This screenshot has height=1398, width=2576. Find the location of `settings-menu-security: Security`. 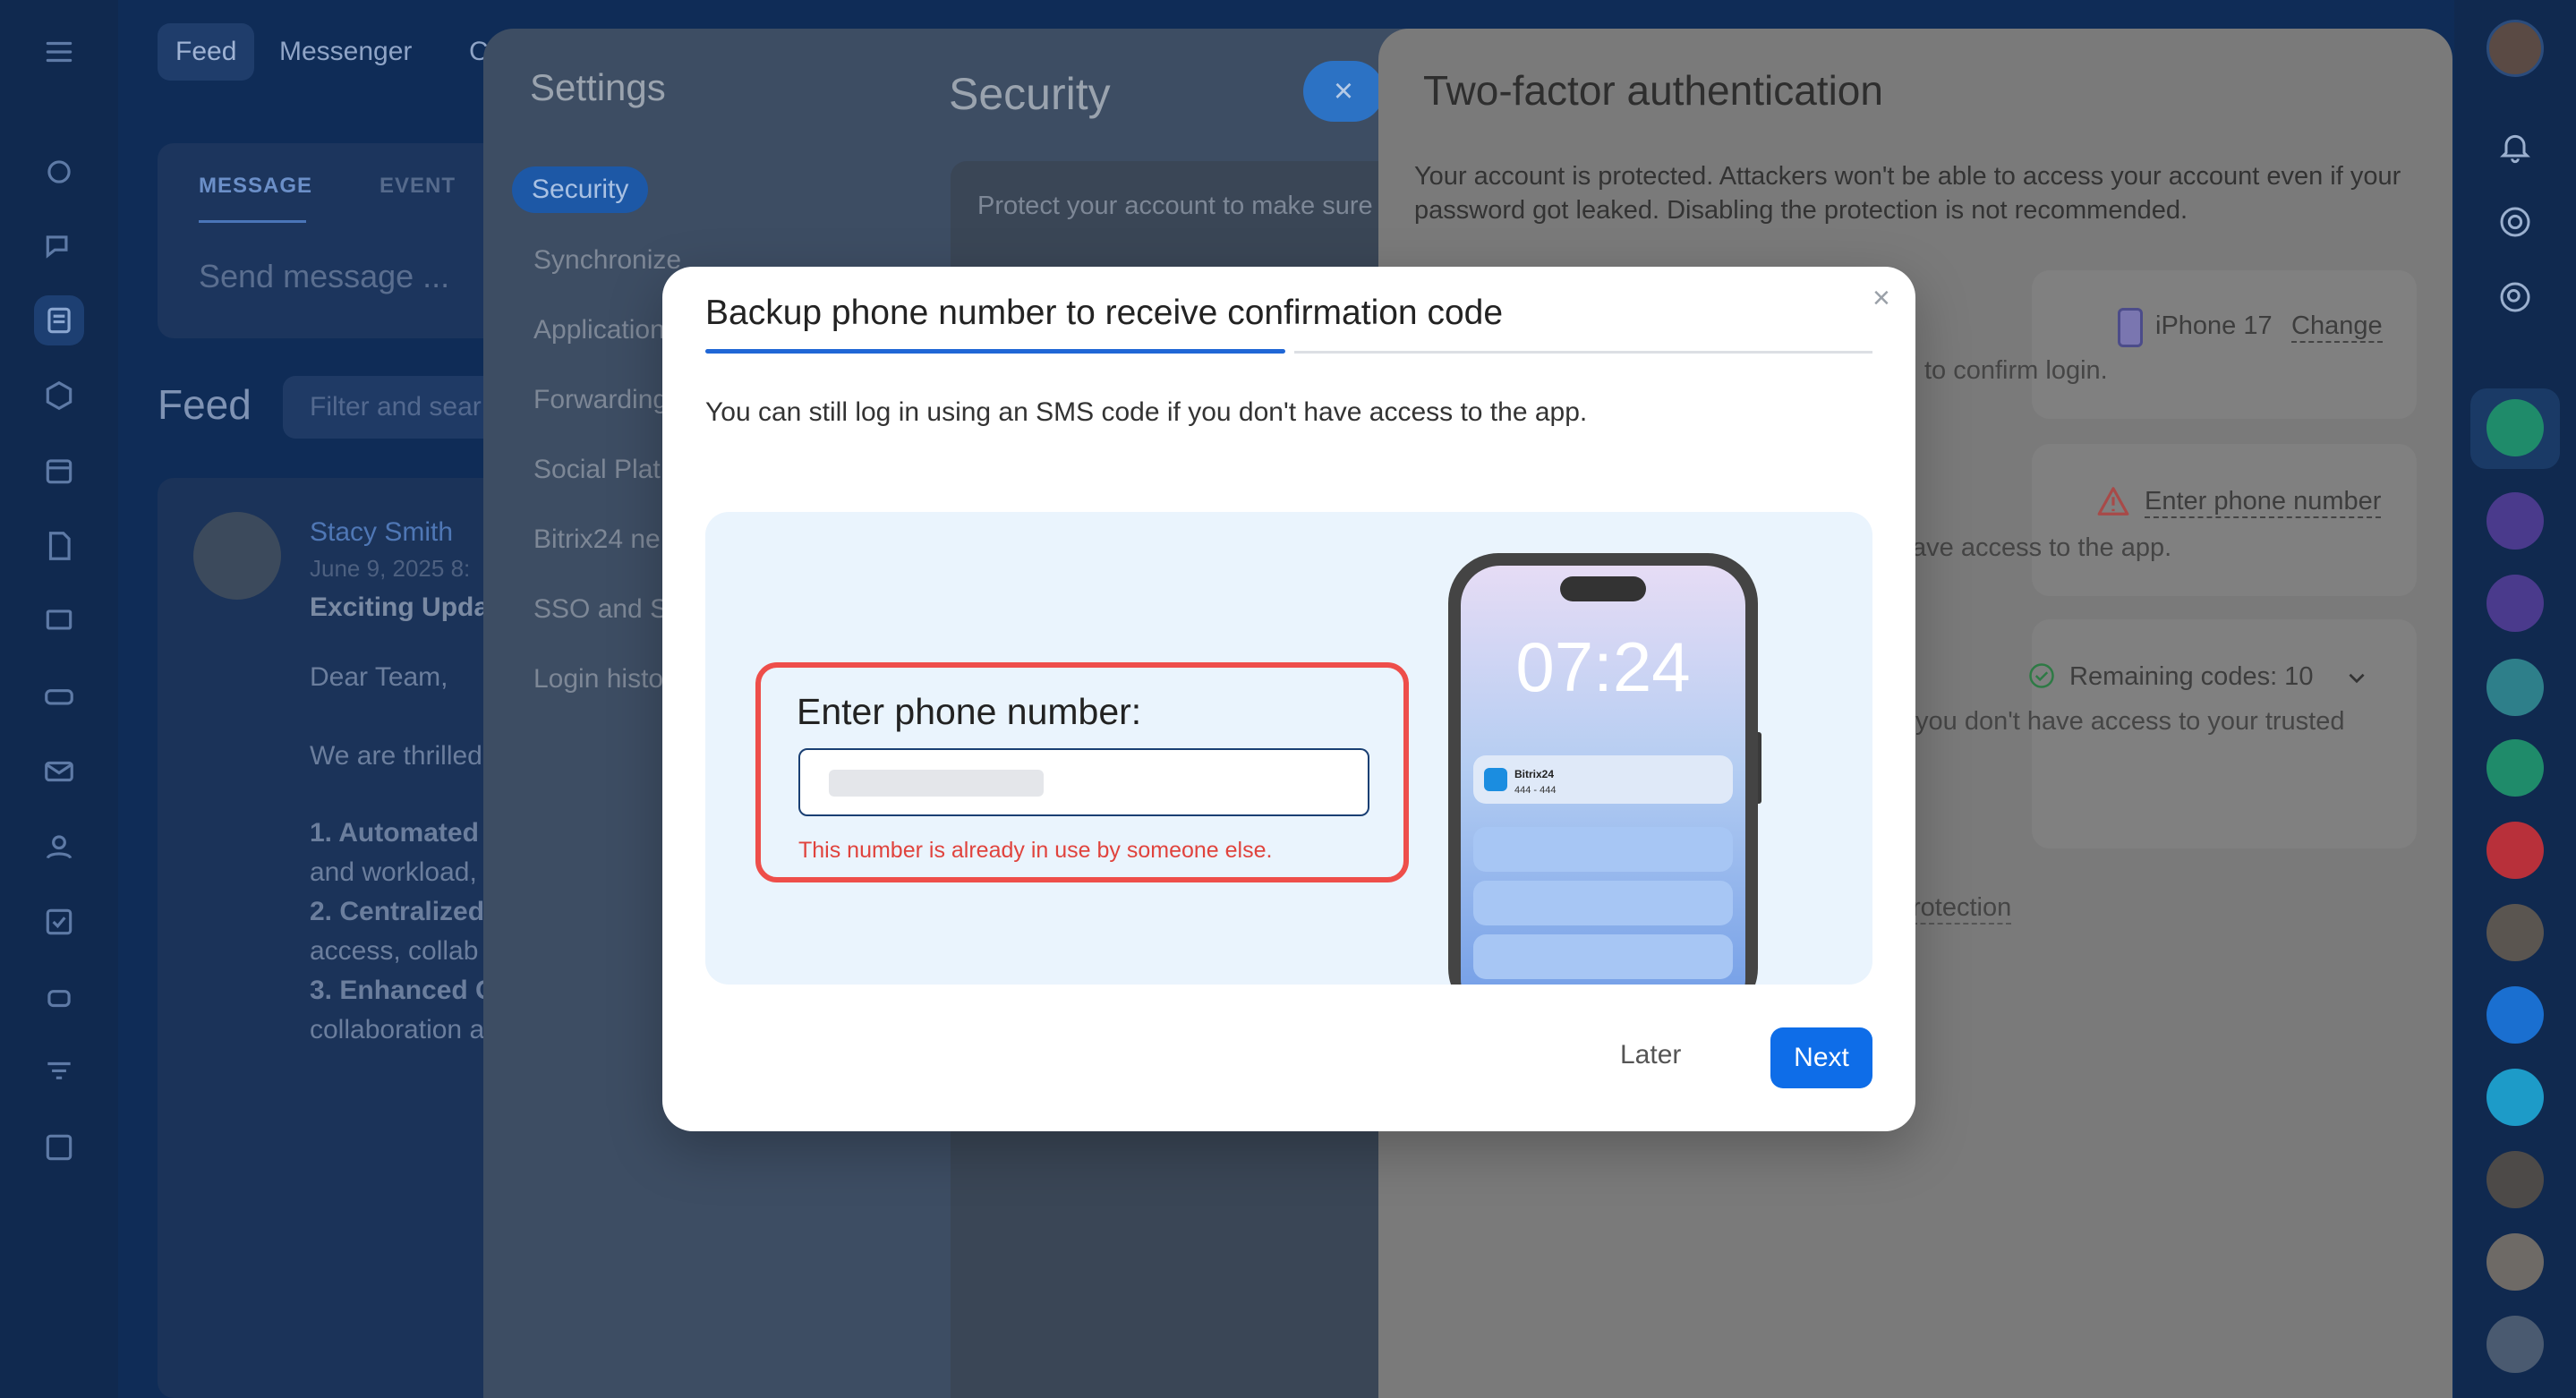

settings-menu-security: Security is located at coordinates (580, 190).